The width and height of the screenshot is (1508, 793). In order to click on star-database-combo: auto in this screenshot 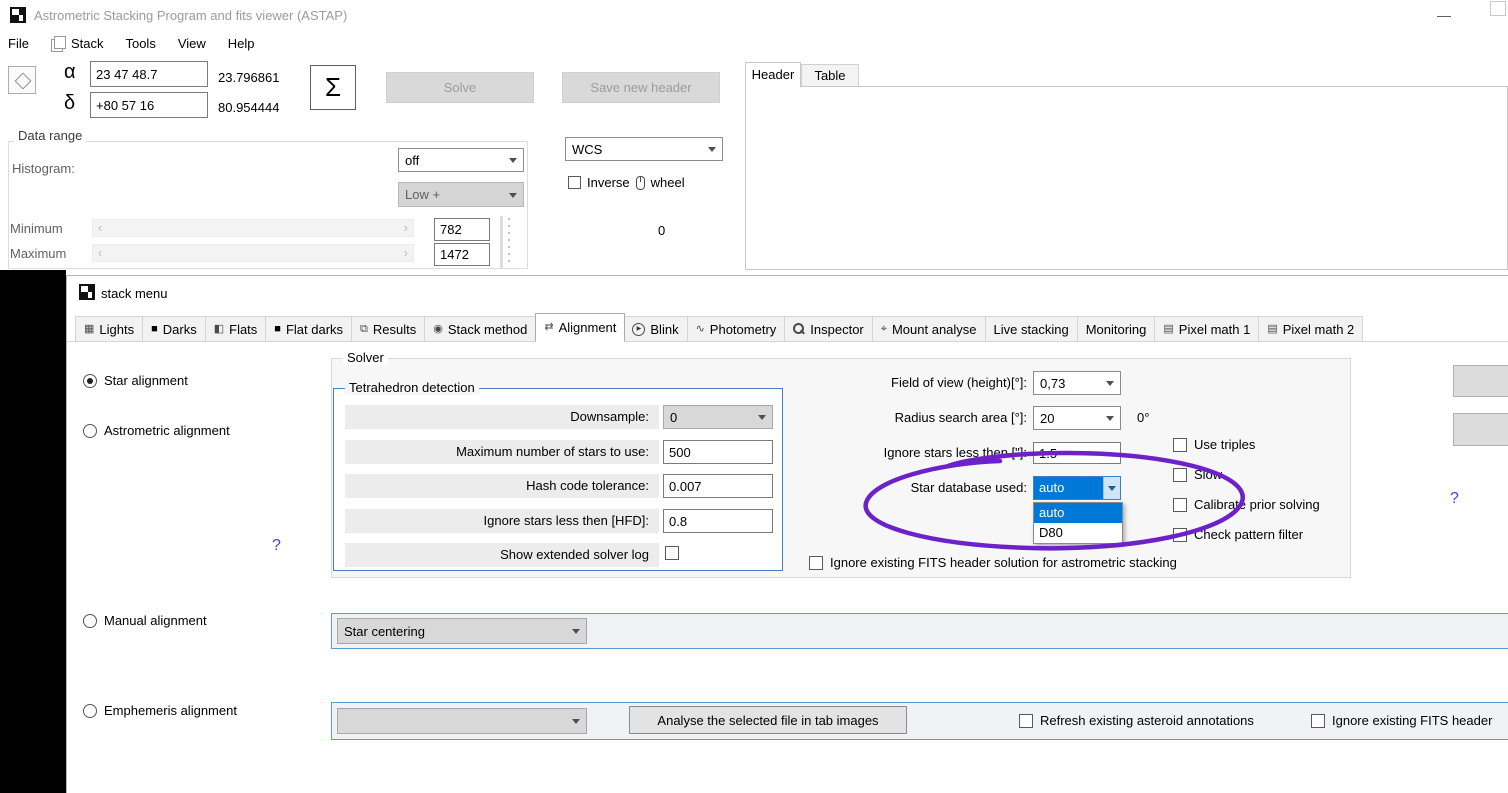, I will do `click(1077, 488)`.